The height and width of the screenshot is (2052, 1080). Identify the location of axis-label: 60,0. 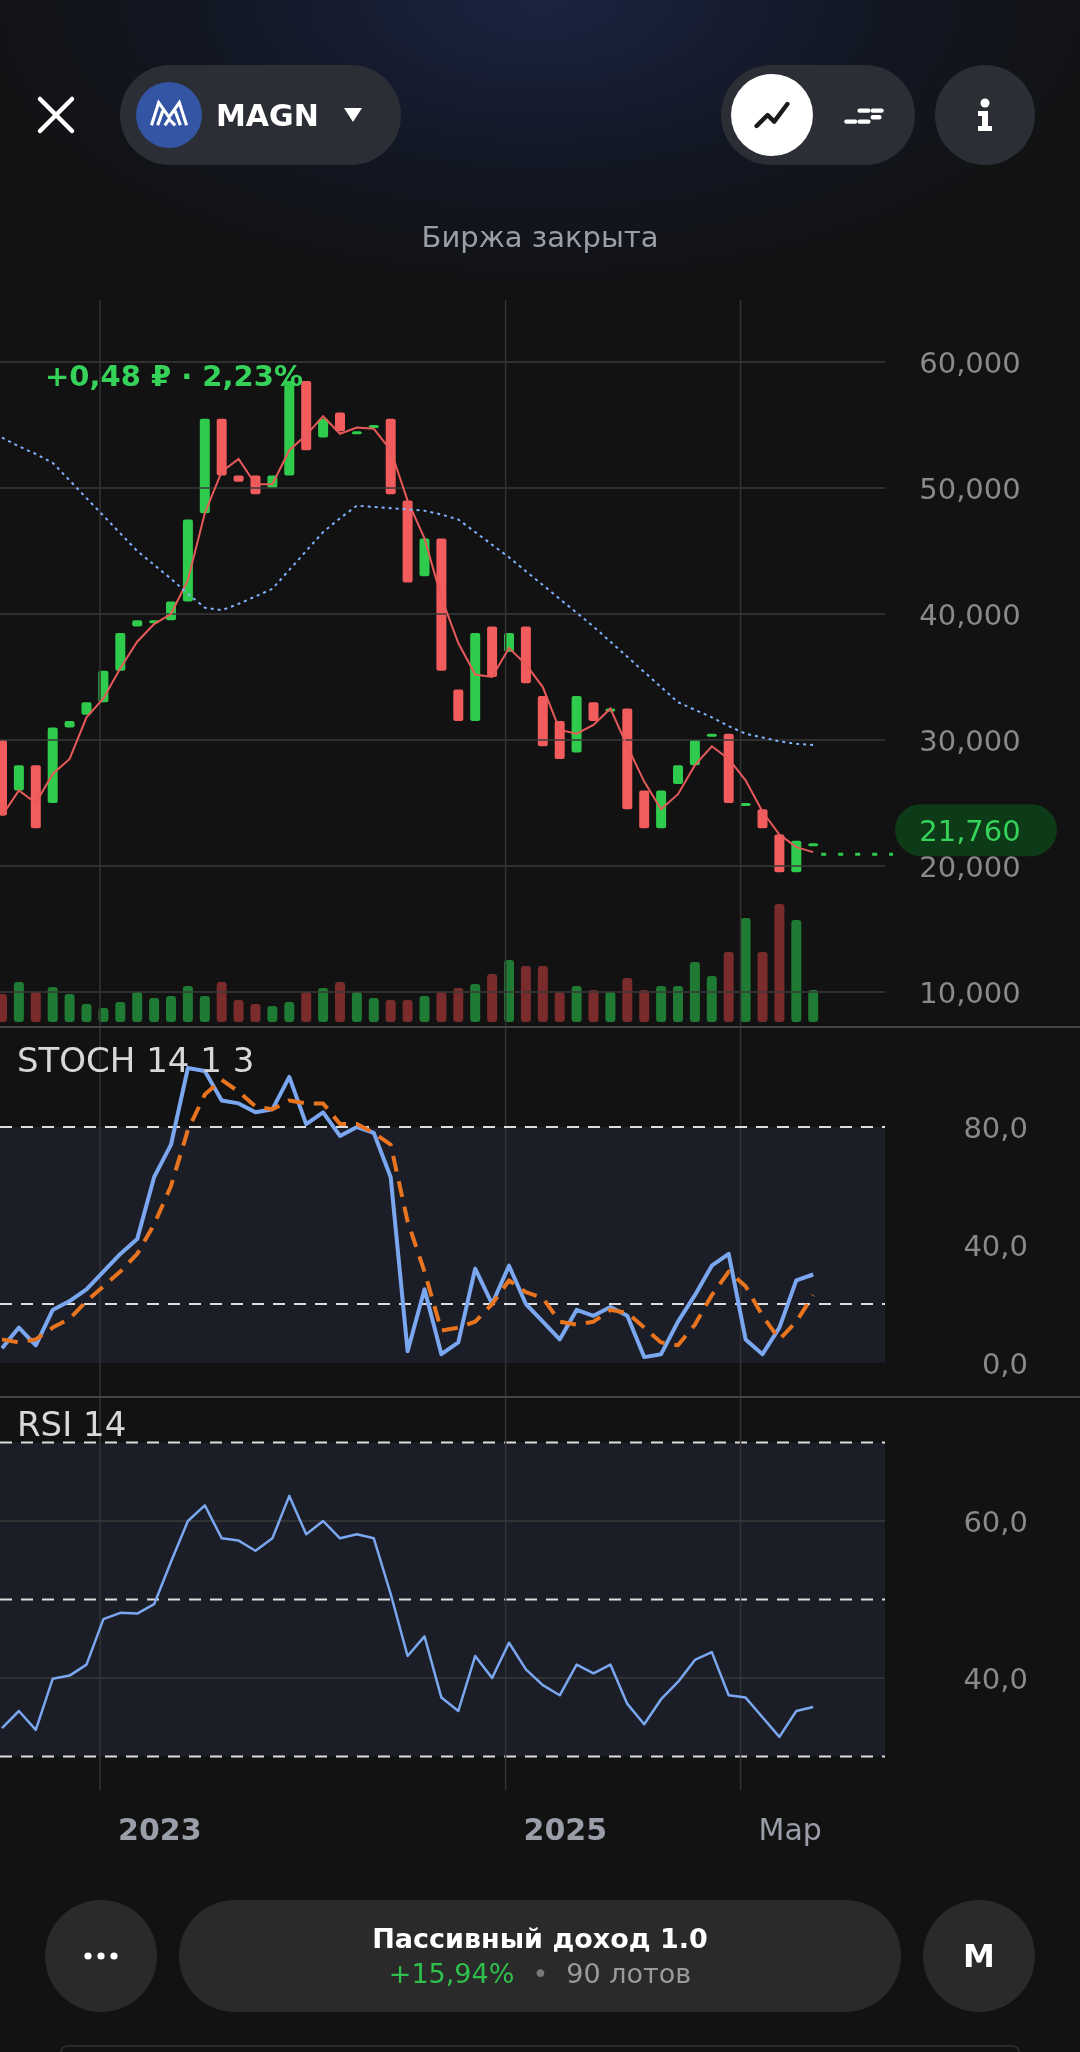
(995, 1522).